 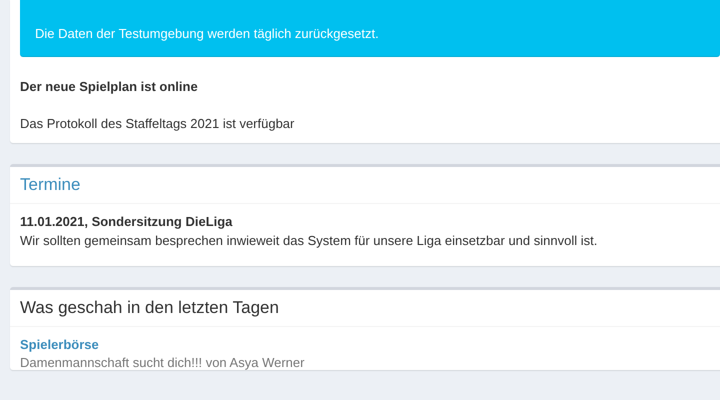 I want to click on alert-text: Die Daten der Testumgebung werden täglich zurückgesetzt., so click(x=207, y=33).